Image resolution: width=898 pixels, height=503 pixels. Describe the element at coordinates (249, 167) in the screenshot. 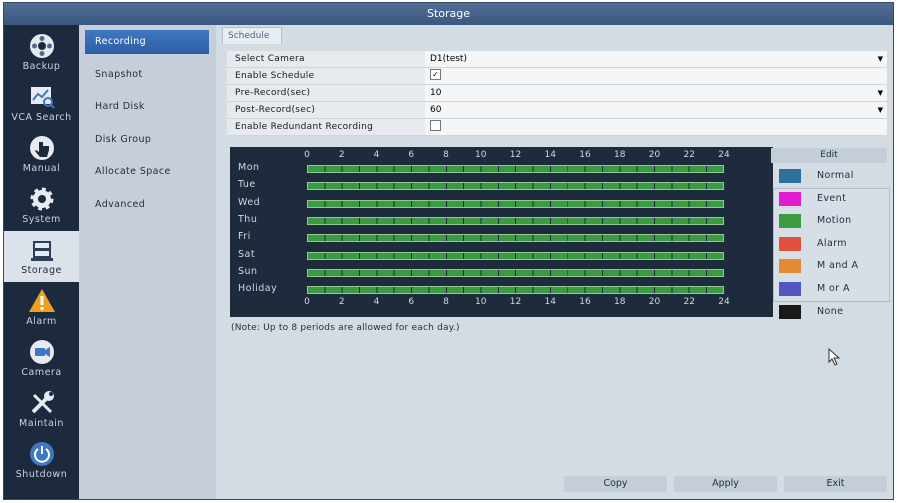

I see `day-label: Mon` at that location.